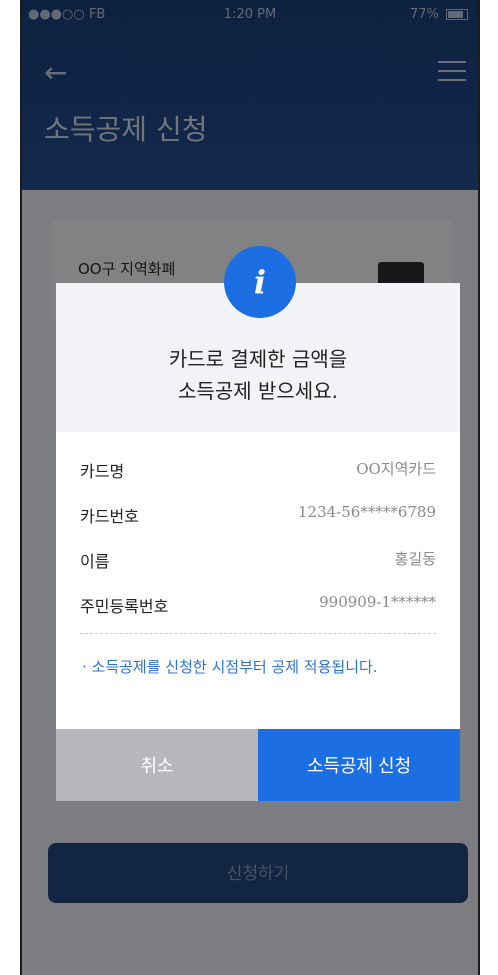 This screenshot has width=498, height=975. Describe the element at coordinates (95, 561) in the screenshot. I see `detail-label: 이름` at that location.